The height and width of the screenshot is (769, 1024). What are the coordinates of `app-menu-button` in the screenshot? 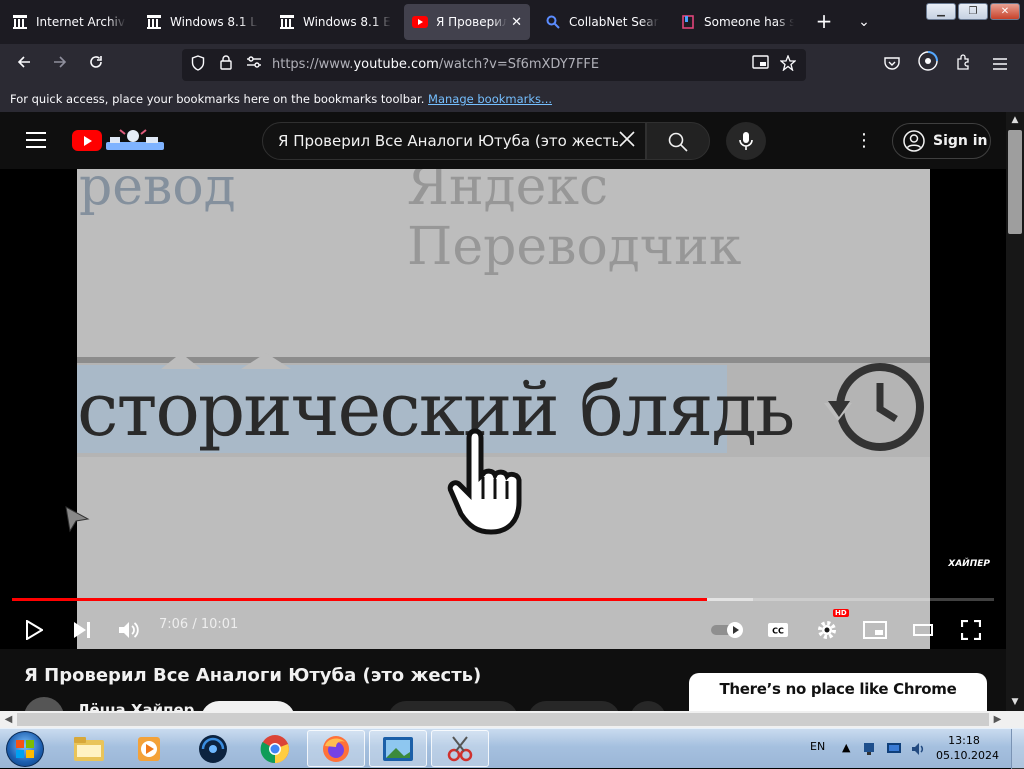 It's located at (1000, 65).